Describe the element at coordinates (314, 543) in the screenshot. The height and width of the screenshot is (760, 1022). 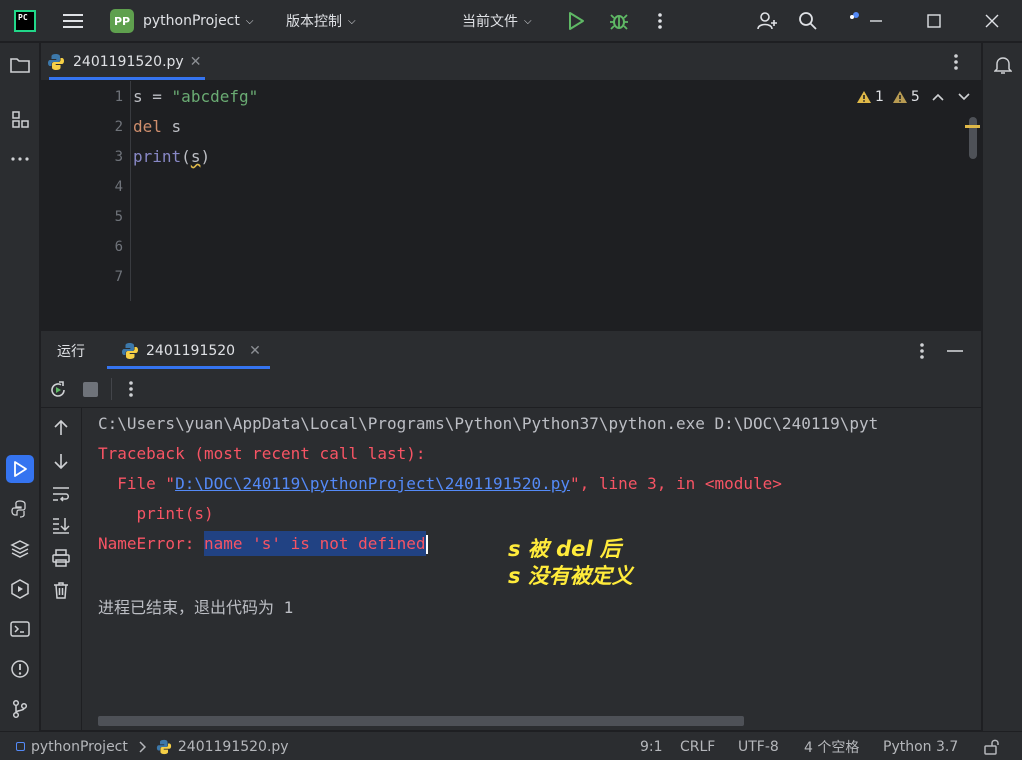
I see `console-selected-text: name 's' is not defined` at that location.